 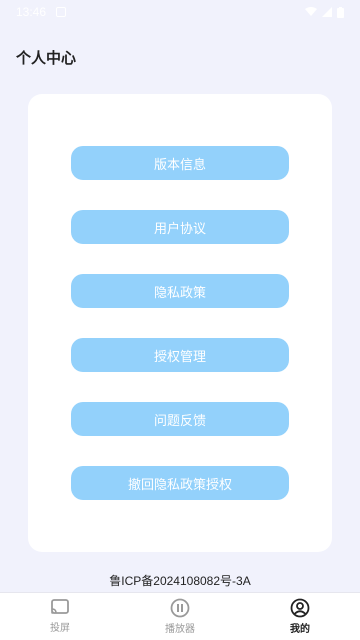 I want to click on status-bar: 13:46, so click(x=180, y=12).